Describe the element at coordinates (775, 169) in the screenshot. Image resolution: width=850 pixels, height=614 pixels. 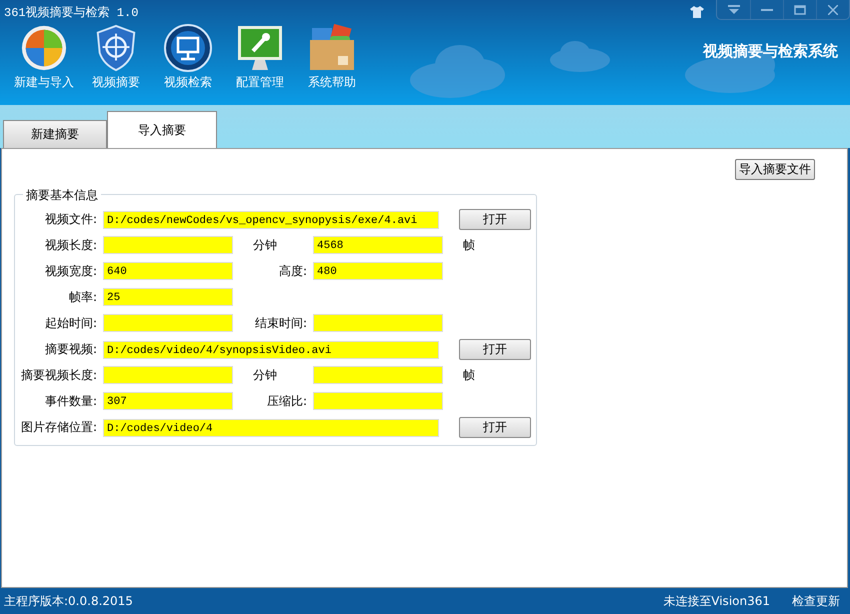
I see `import-file-button: 导入摘要文件` at that location.